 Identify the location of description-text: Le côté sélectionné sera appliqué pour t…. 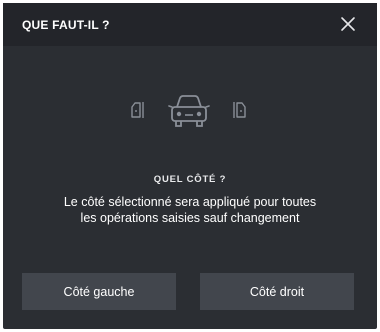
(190, 210).